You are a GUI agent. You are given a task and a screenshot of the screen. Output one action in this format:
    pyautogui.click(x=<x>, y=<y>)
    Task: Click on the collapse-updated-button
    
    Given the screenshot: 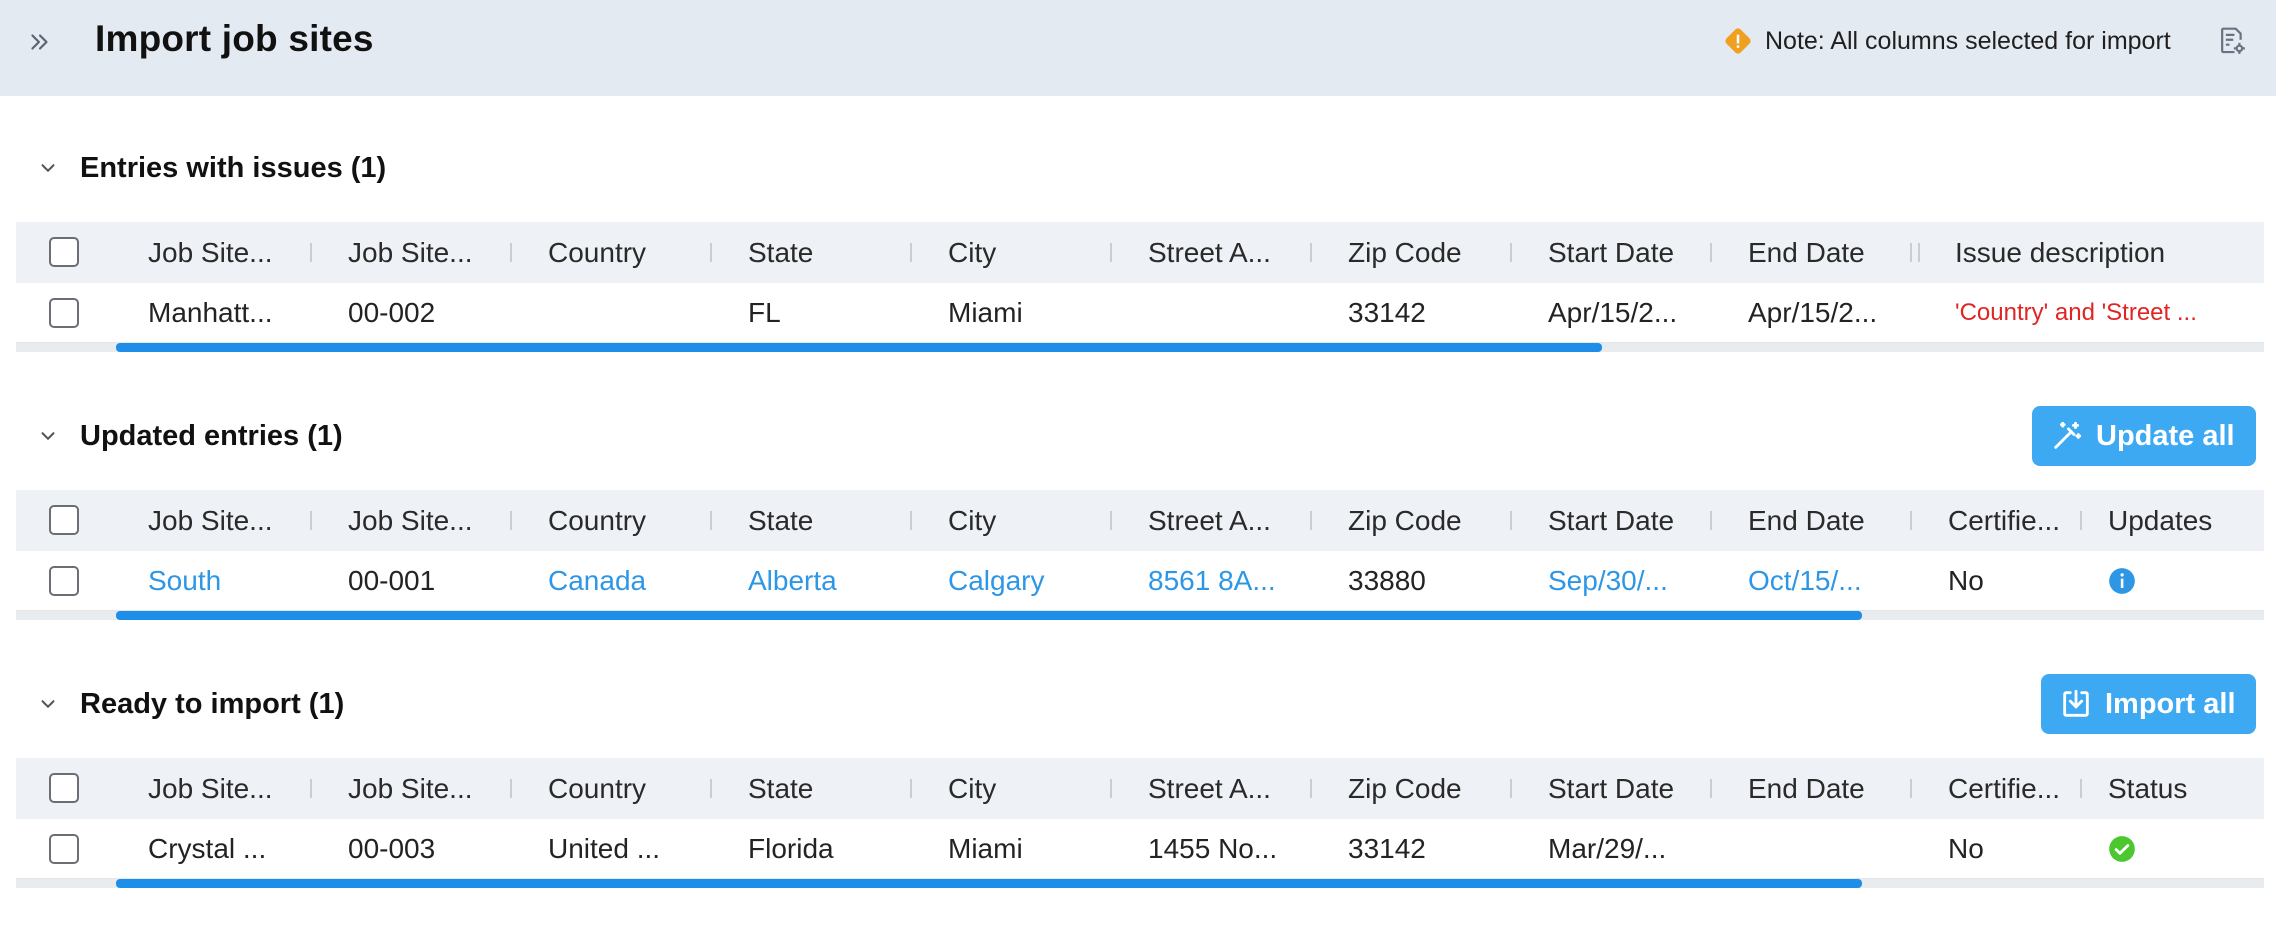 What is the action you would take?
    pyautogui.click(x=48, y=436)
    